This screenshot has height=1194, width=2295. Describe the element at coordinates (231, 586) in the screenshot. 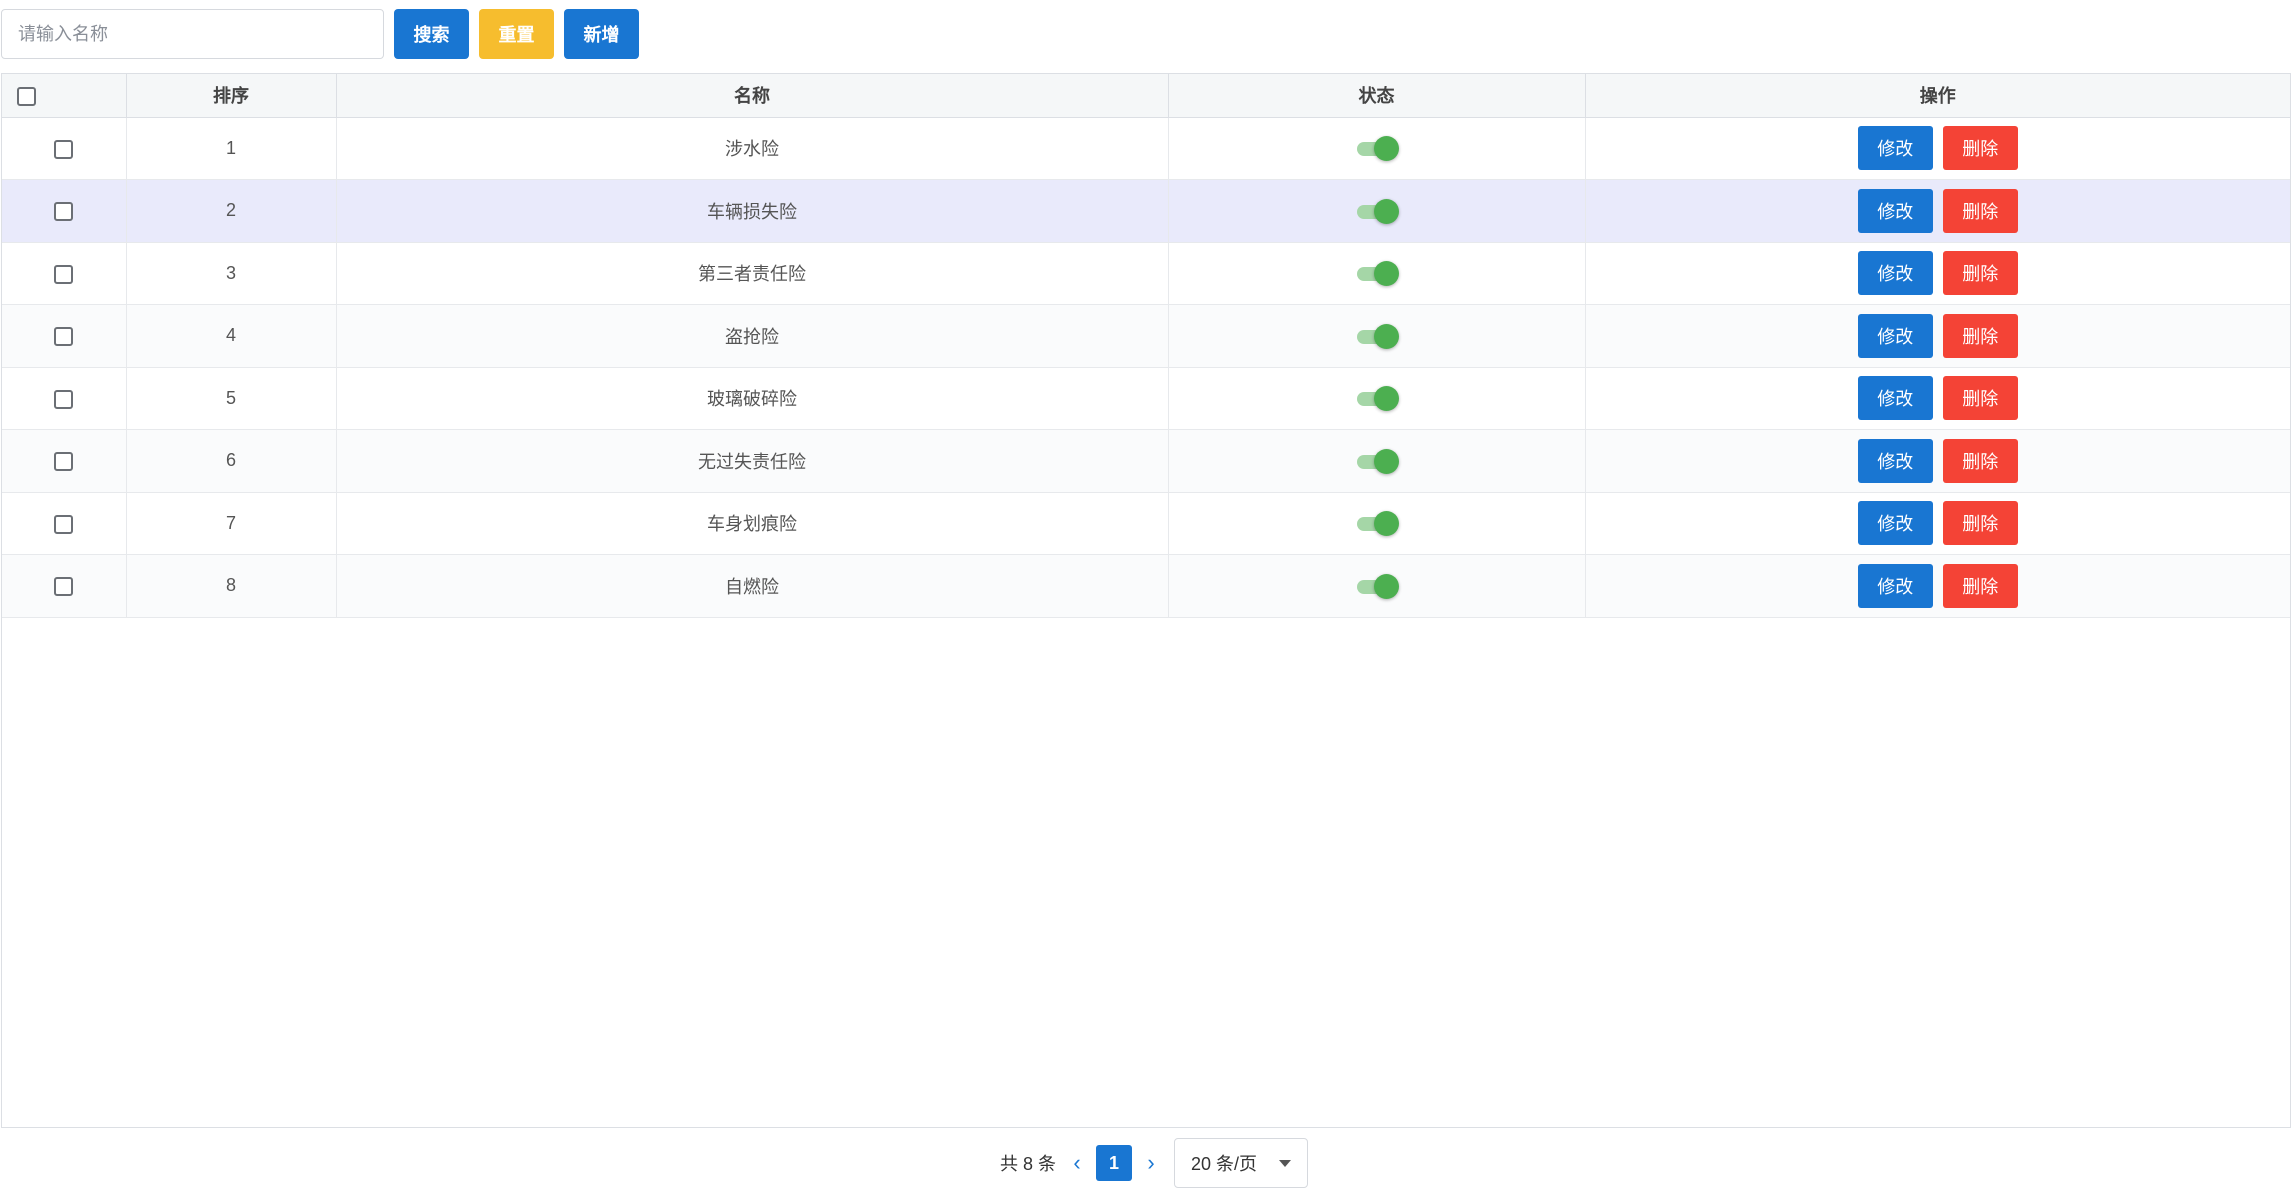

I see `row-order: 8` at that location.